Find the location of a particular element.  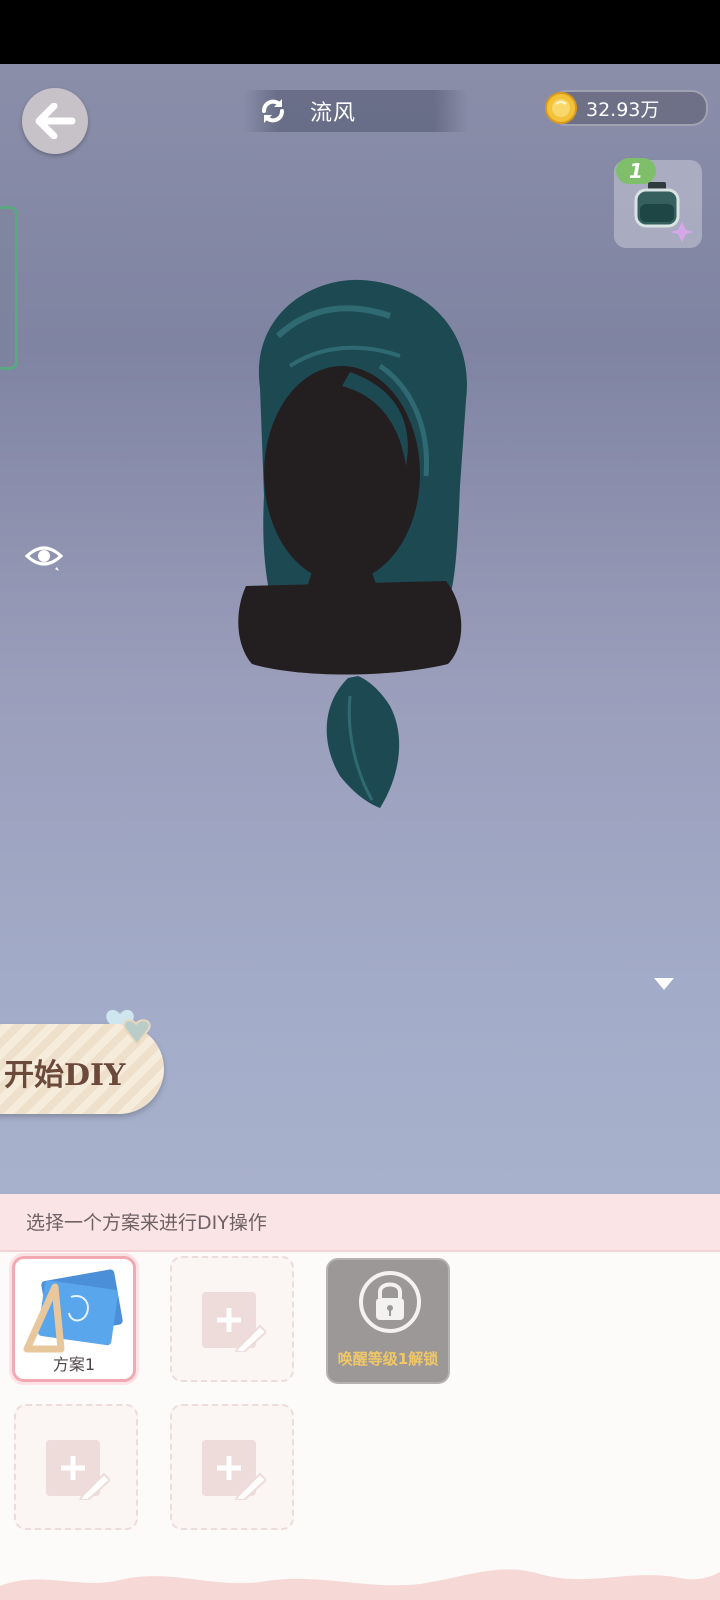

scheme-slot-1: 方案1 is located at coordinates (74, 1319).